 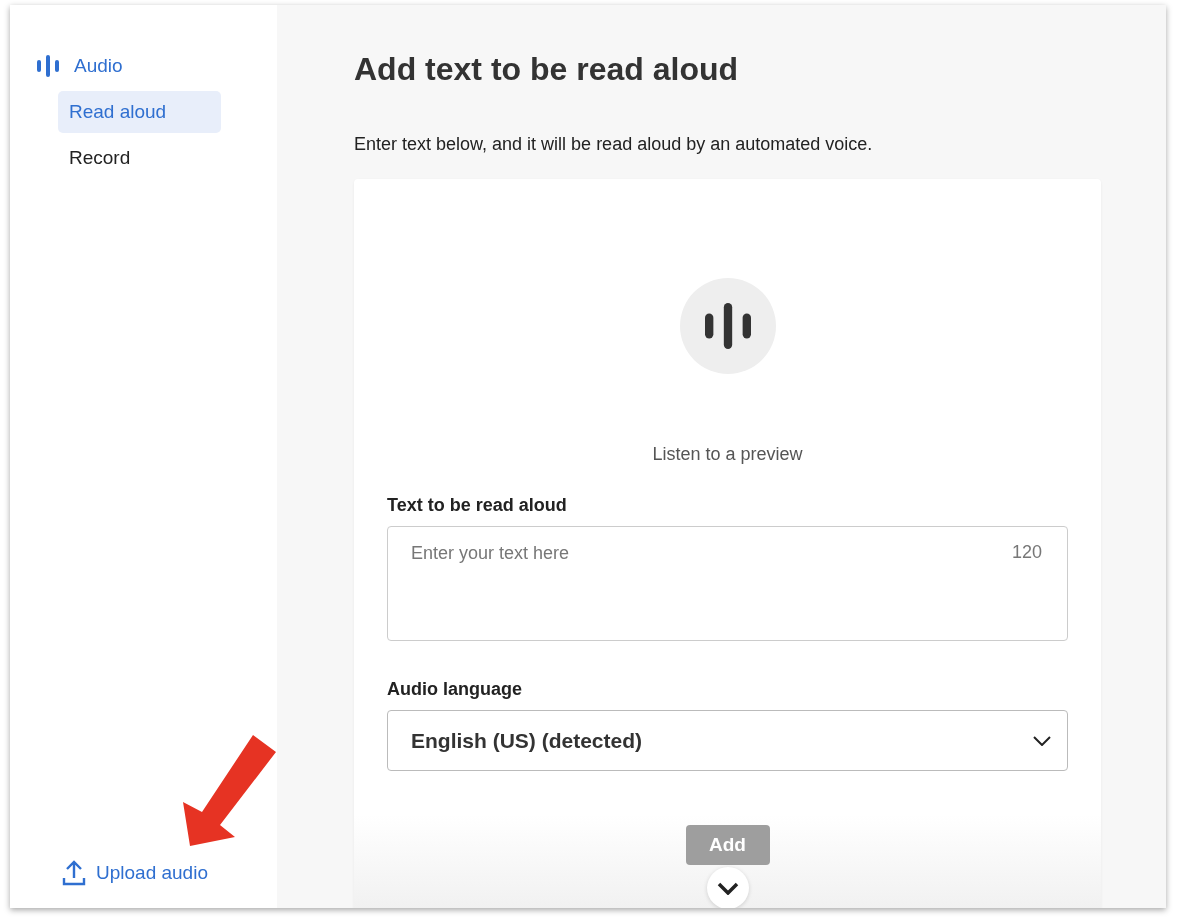 What do you see at coordinates (74, 873) in the screenshot?
I see `upload-icon` at bounding box center [74, 873].